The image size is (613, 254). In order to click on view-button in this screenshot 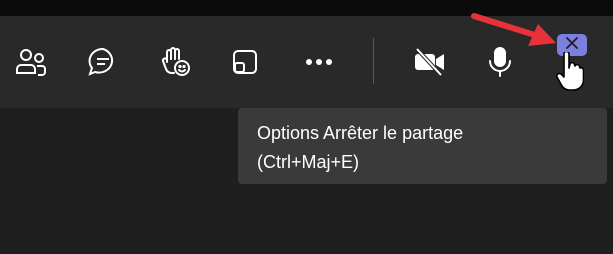, I will do `click(245, 62)`.